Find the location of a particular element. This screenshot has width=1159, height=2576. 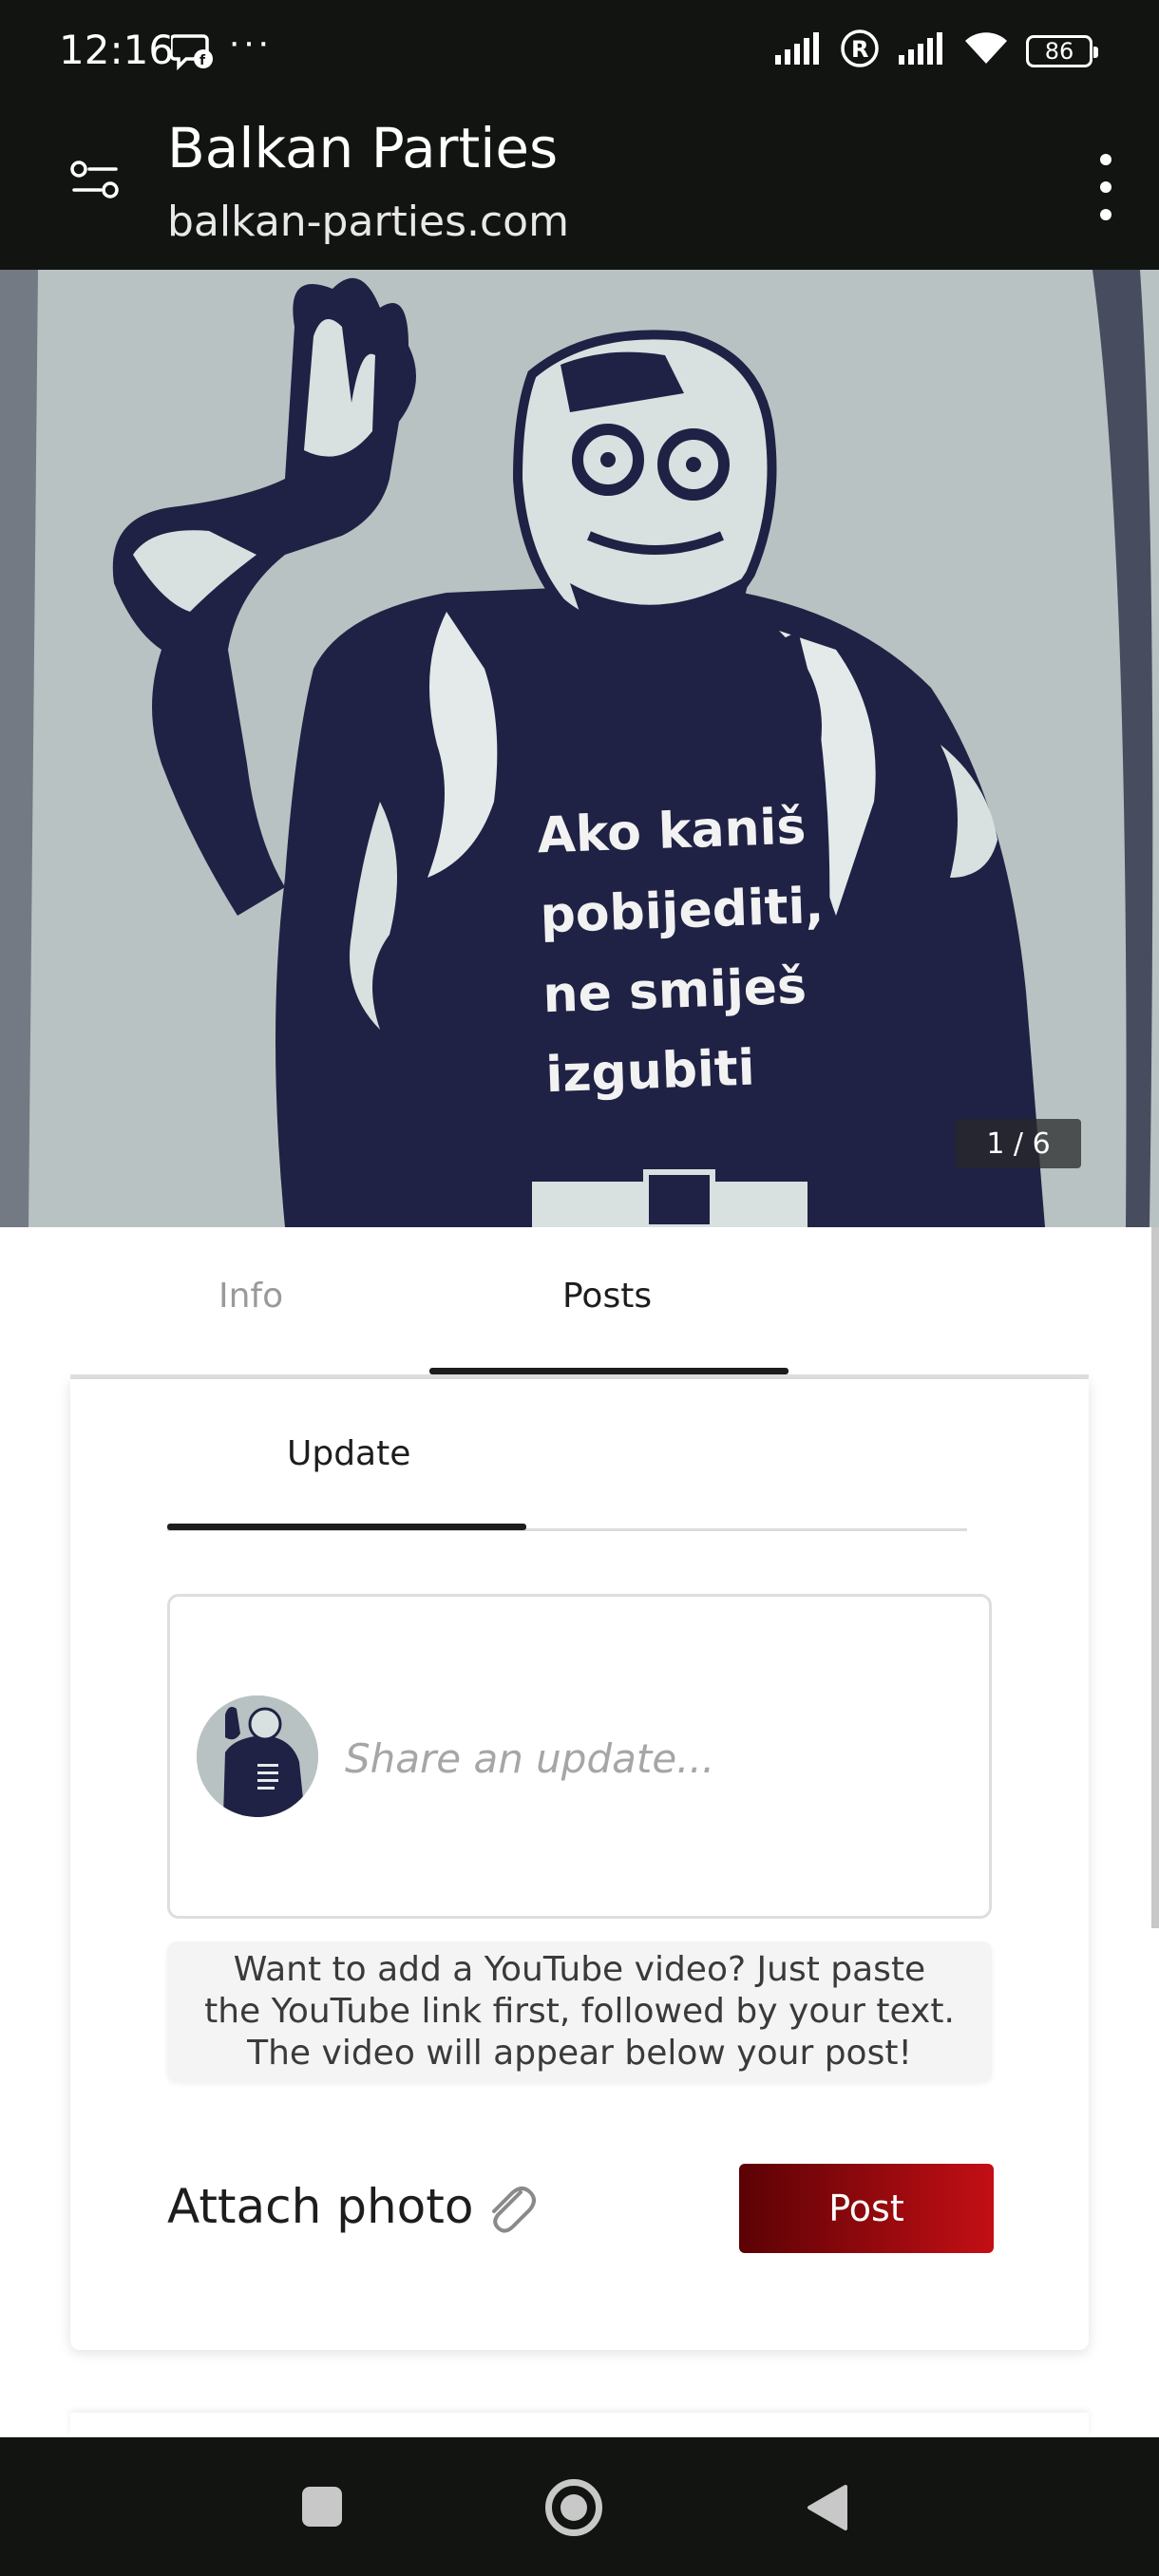

recents-button is located at coordinates (322, 2507).